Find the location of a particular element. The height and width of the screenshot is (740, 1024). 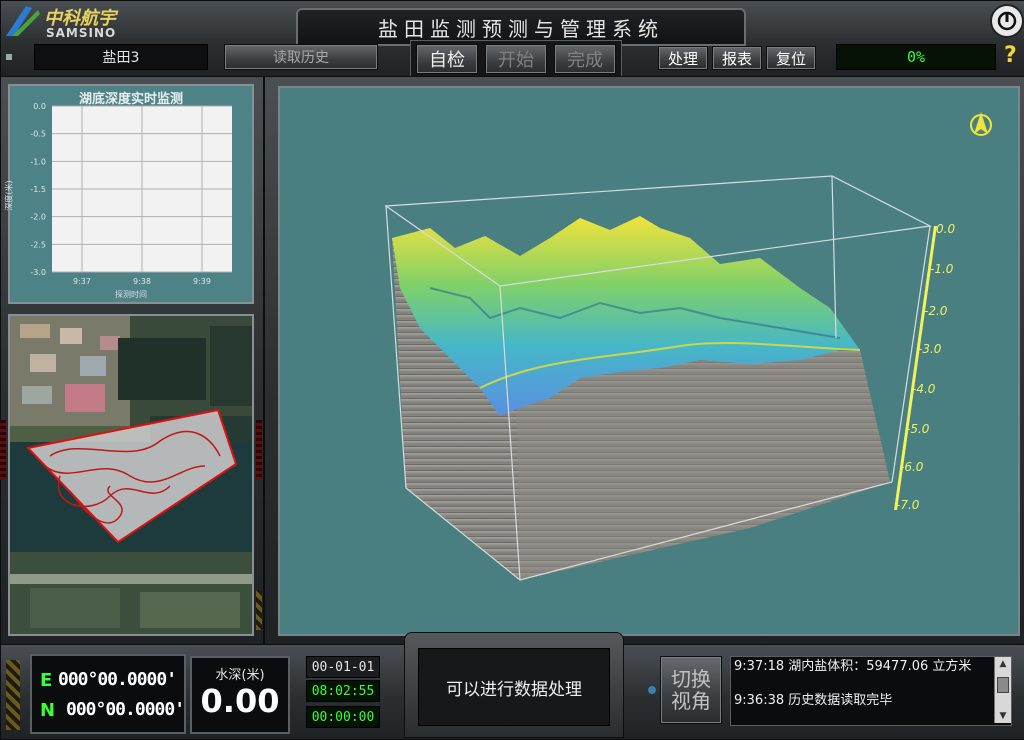

elapsed-value: 00:00:00 is located at coordinates (343, 717).